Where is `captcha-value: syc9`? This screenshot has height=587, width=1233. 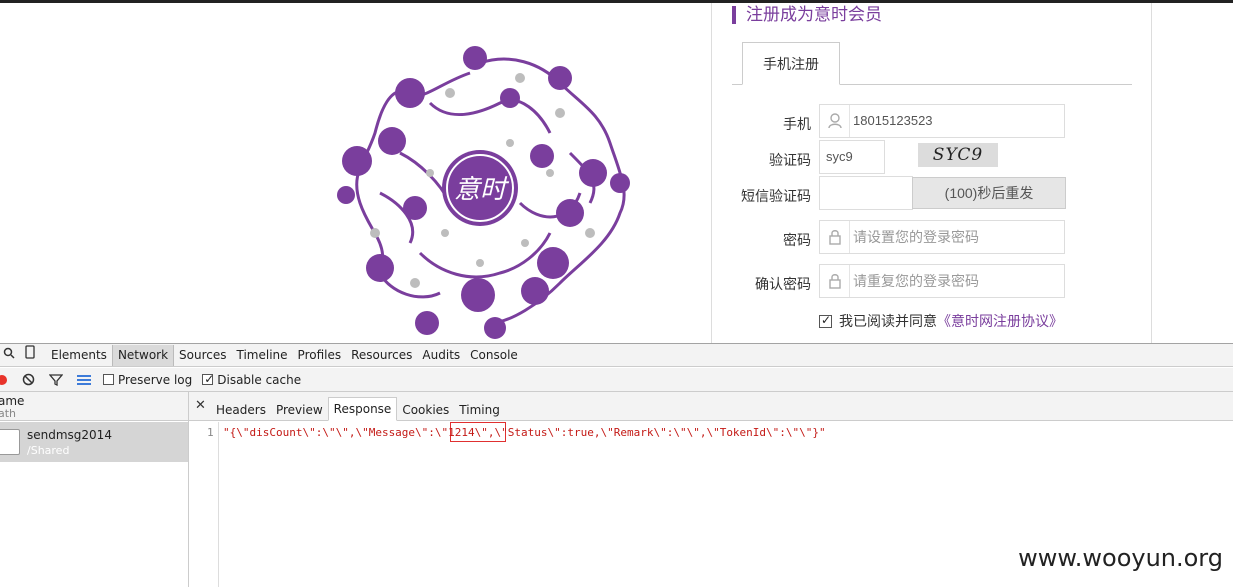 captcha-value: syc9 is located at coordinates (839, 156).